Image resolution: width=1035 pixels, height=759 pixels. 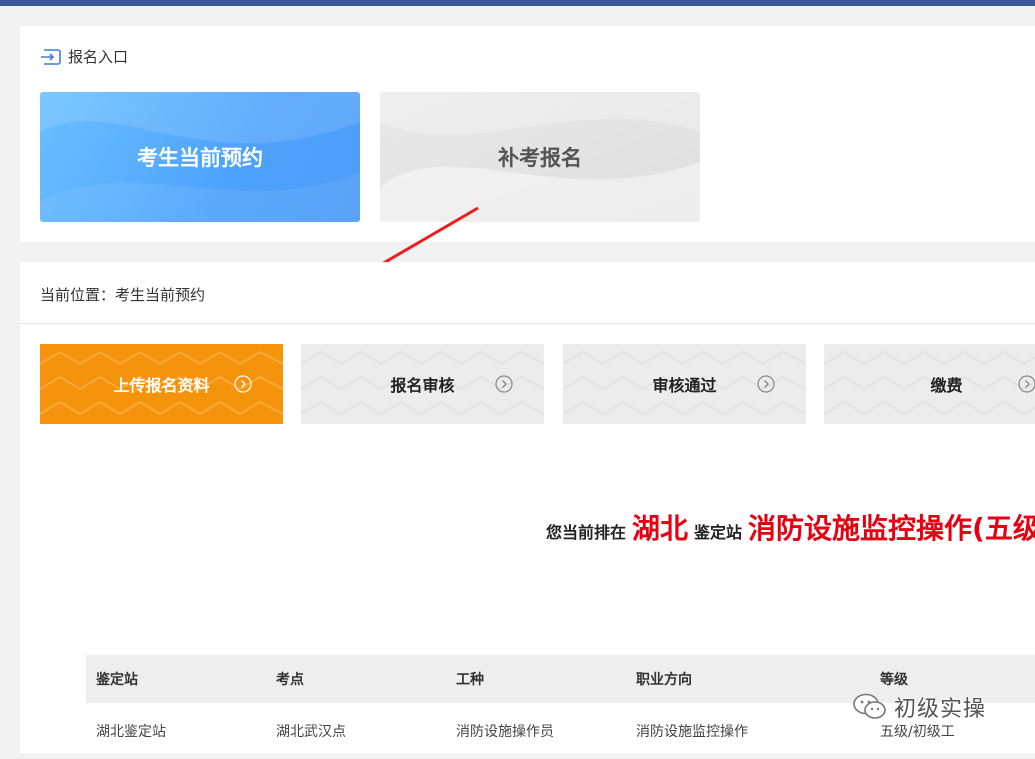 I want to click on divider, so click(x=527, y=323).